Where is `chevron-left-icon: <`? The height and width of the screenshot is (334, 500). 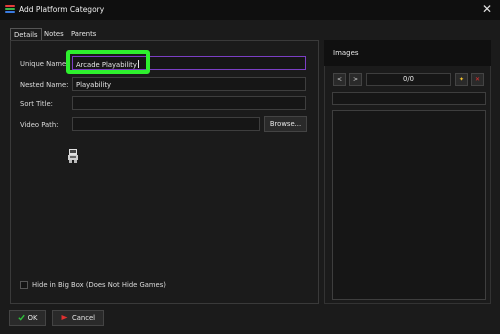
chevron-left-icon: < is located at coordinates (339, 79).